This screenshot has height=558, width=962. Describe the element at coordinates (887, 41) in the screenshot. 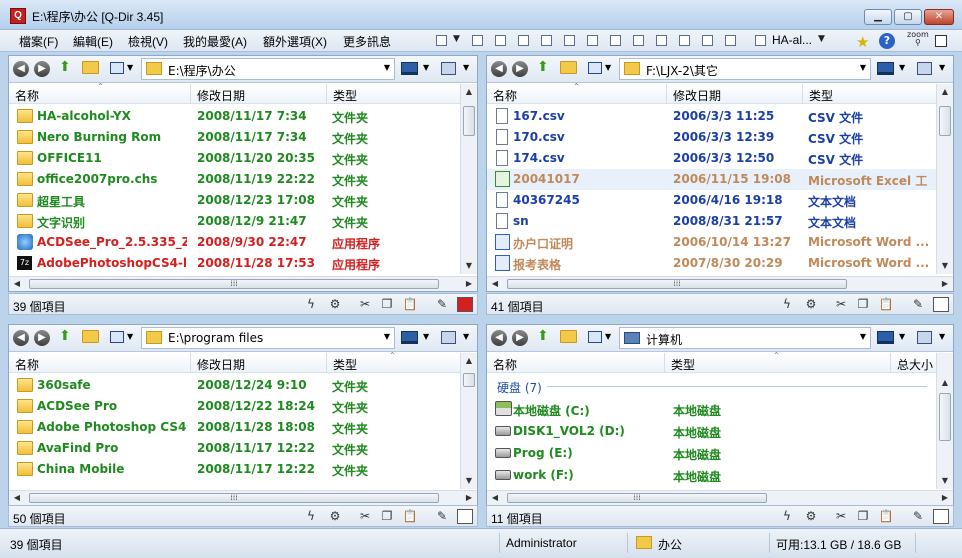

I see `help-icon: ?` at that location.